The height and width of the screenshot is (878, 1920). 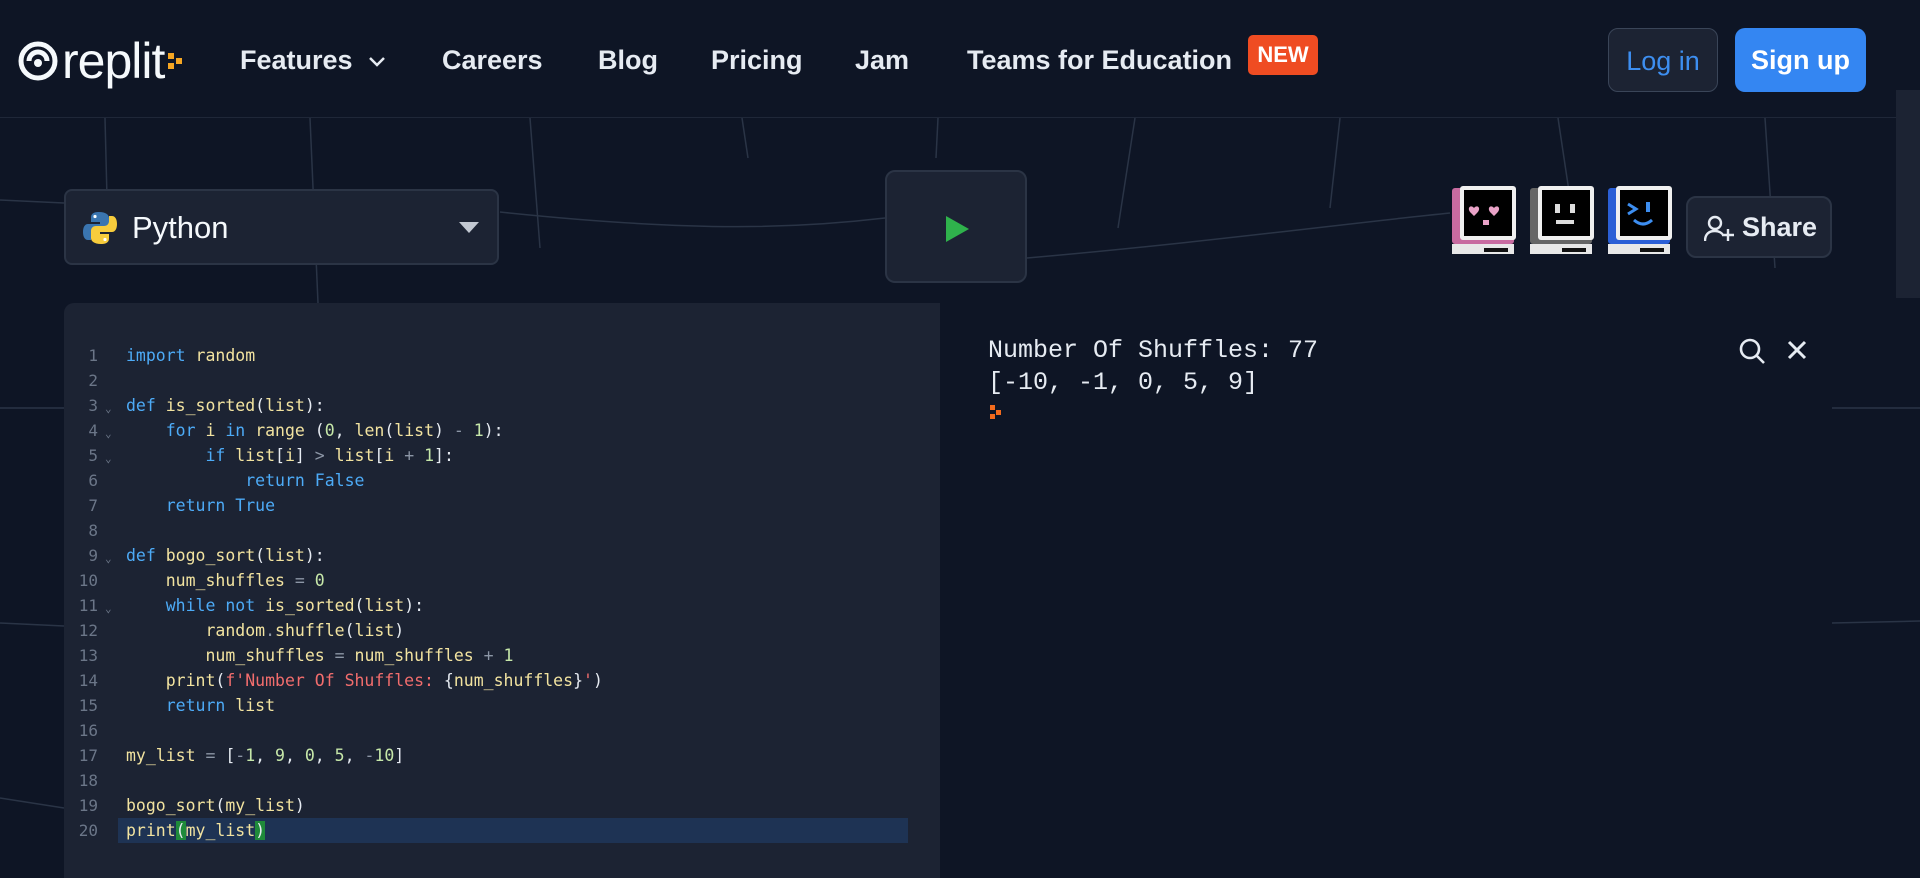 I want to click on line-number: 15, so click(x=88, y=705).